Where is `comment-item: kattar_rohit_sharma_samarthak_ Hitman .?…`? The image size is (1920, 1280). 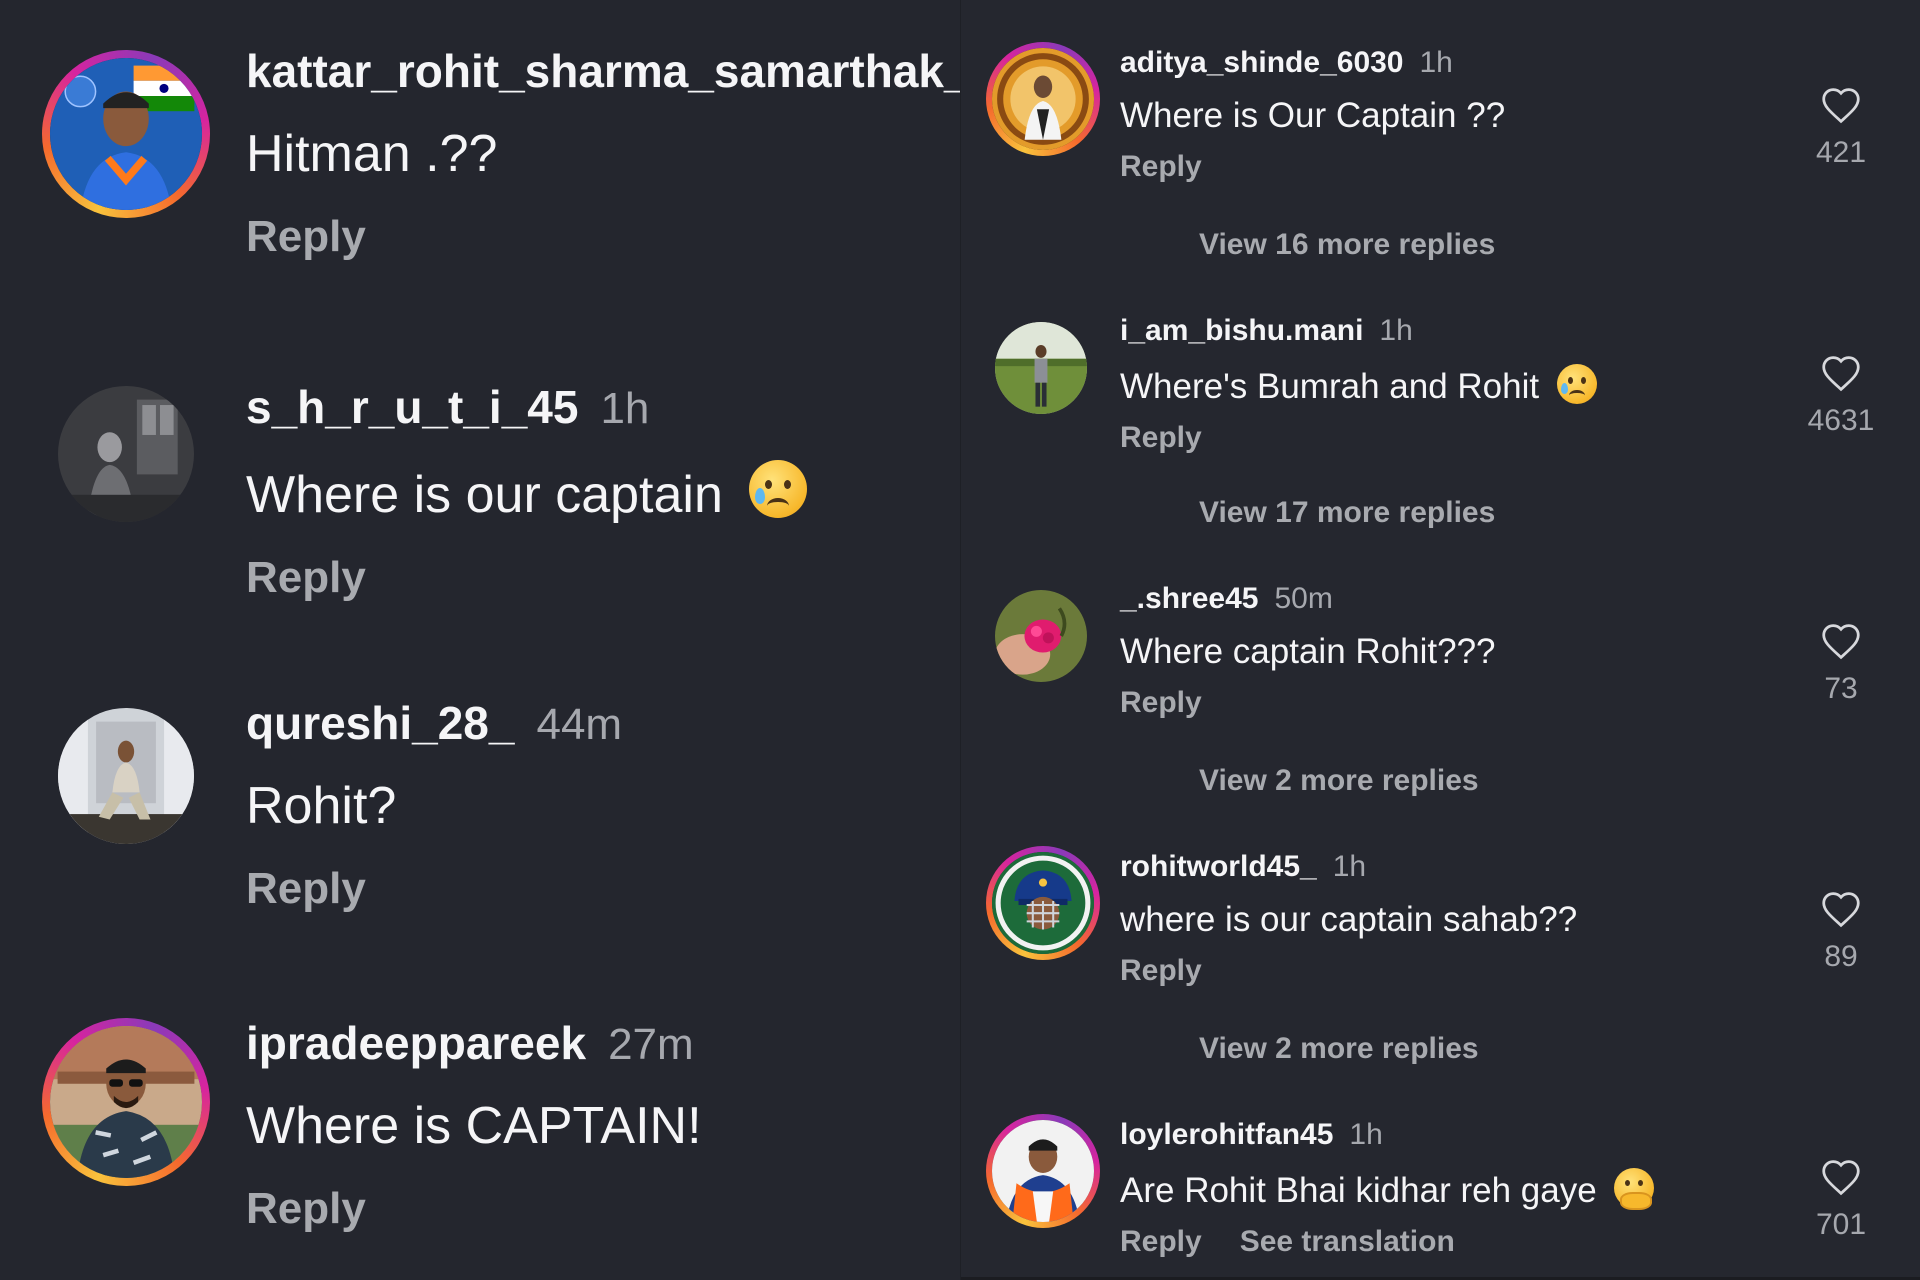
comment-item: kattar_rohit_sharma_samarthak_ Hitman .?… is located at coordinates (485, 150).